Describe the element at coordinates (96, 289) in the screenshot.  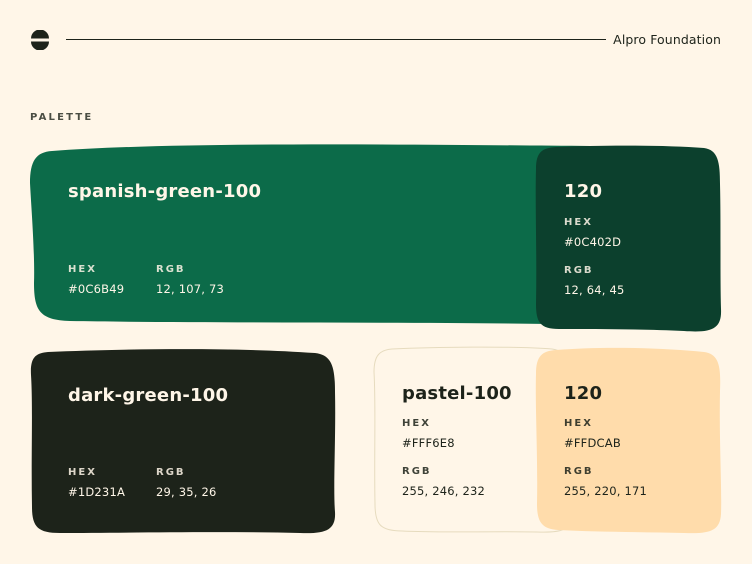
I see `hex-value: #0C6B49` at that location.